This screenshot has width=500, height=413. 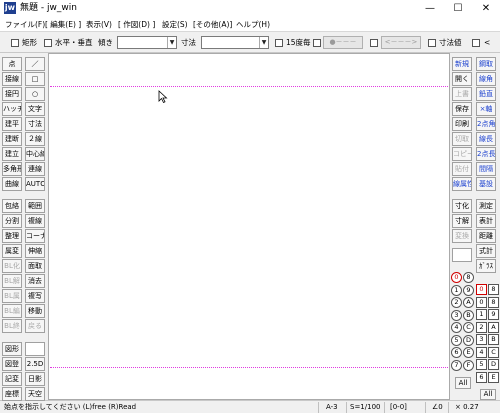 What do you see at coordinates (486, 79) in the screenshot?
I see `right-tool2-1: 線角` at bounding box center [486, 79].